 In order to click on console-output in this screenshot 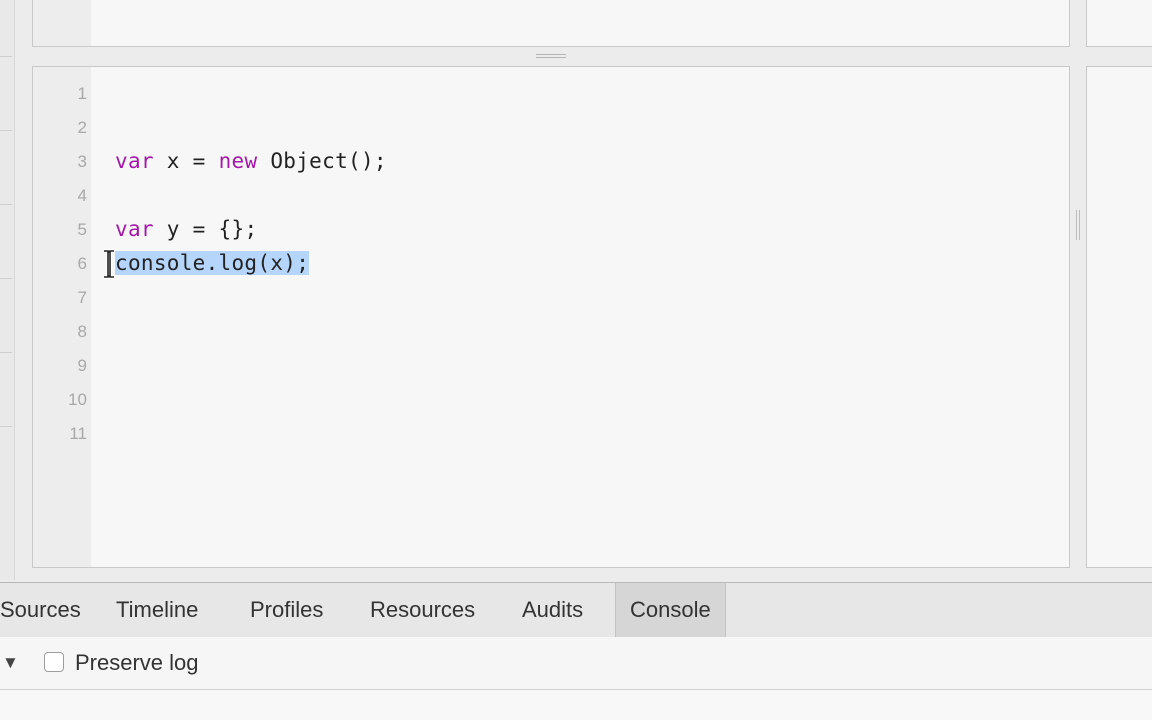, I will do `click(576, 705)`.